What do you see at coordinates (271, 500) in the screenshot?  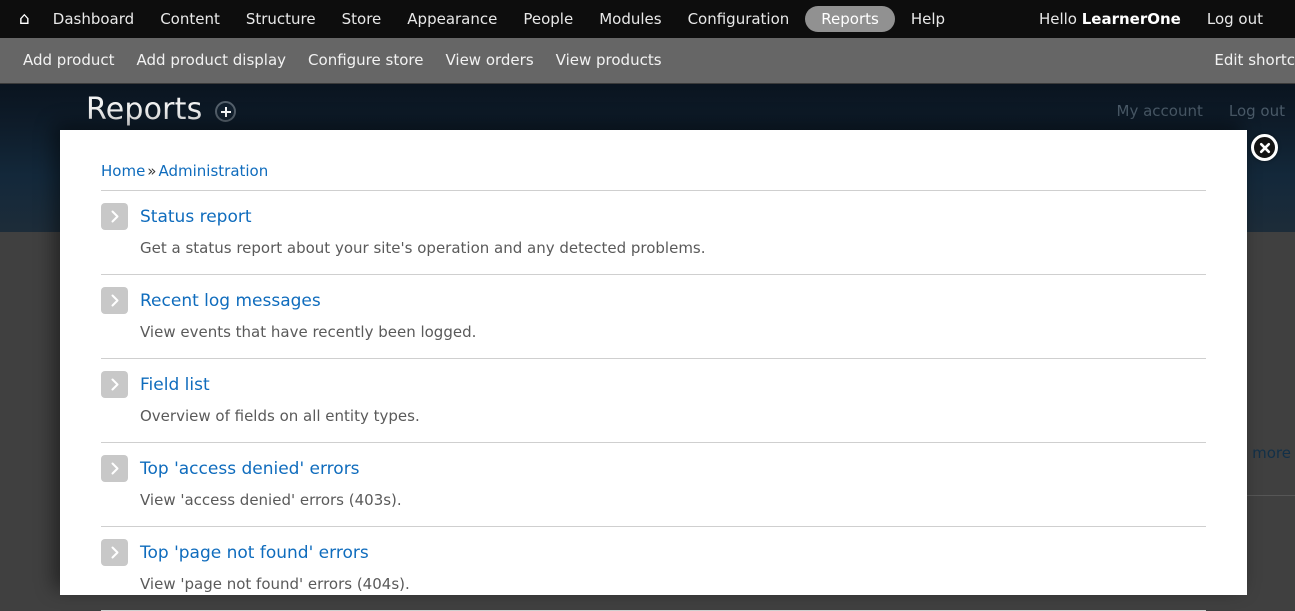 I see `list-item-description: View 'access denied' errors (403s).` at bounding box center [271, 500].